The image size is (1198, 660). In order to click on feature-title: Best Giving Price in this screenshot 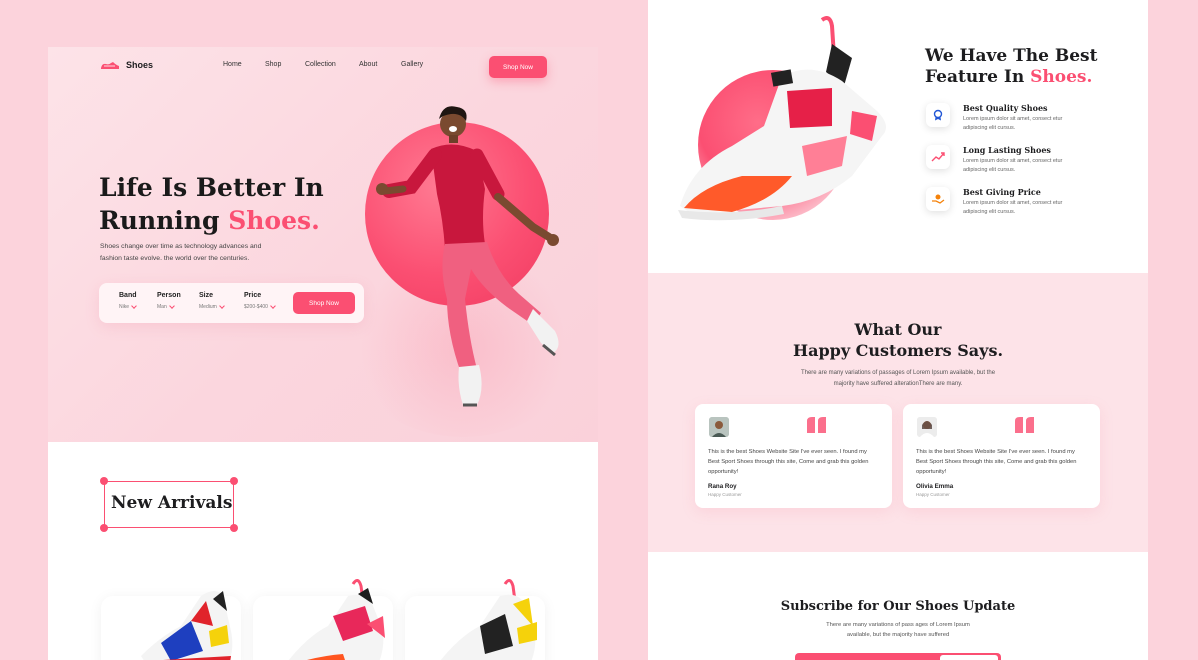, I will do `click(1002, 192)`.